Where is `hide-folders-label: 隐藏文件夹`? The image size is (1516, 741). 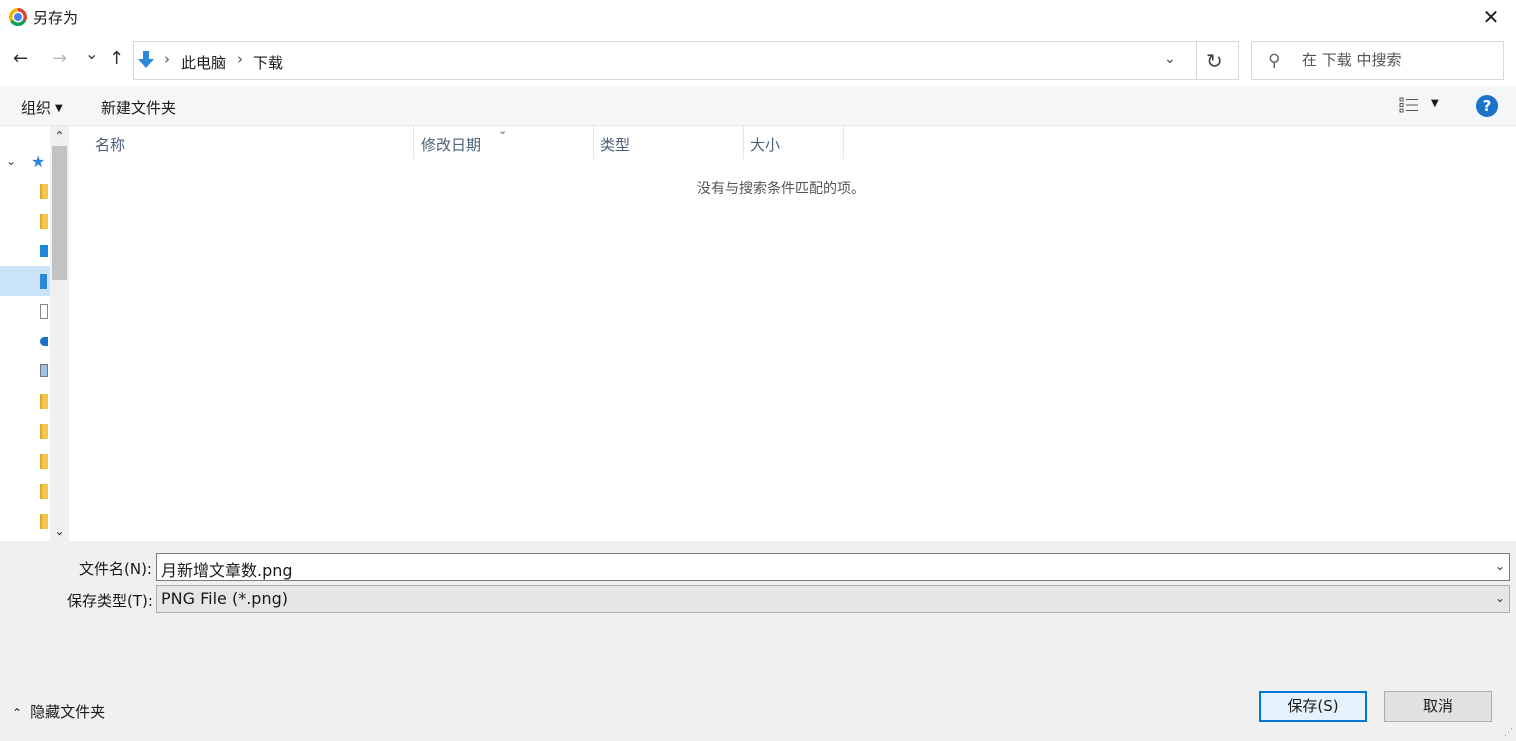
hide-folders-label: 隐藏文件夹 is located at coordinates (68, 712).